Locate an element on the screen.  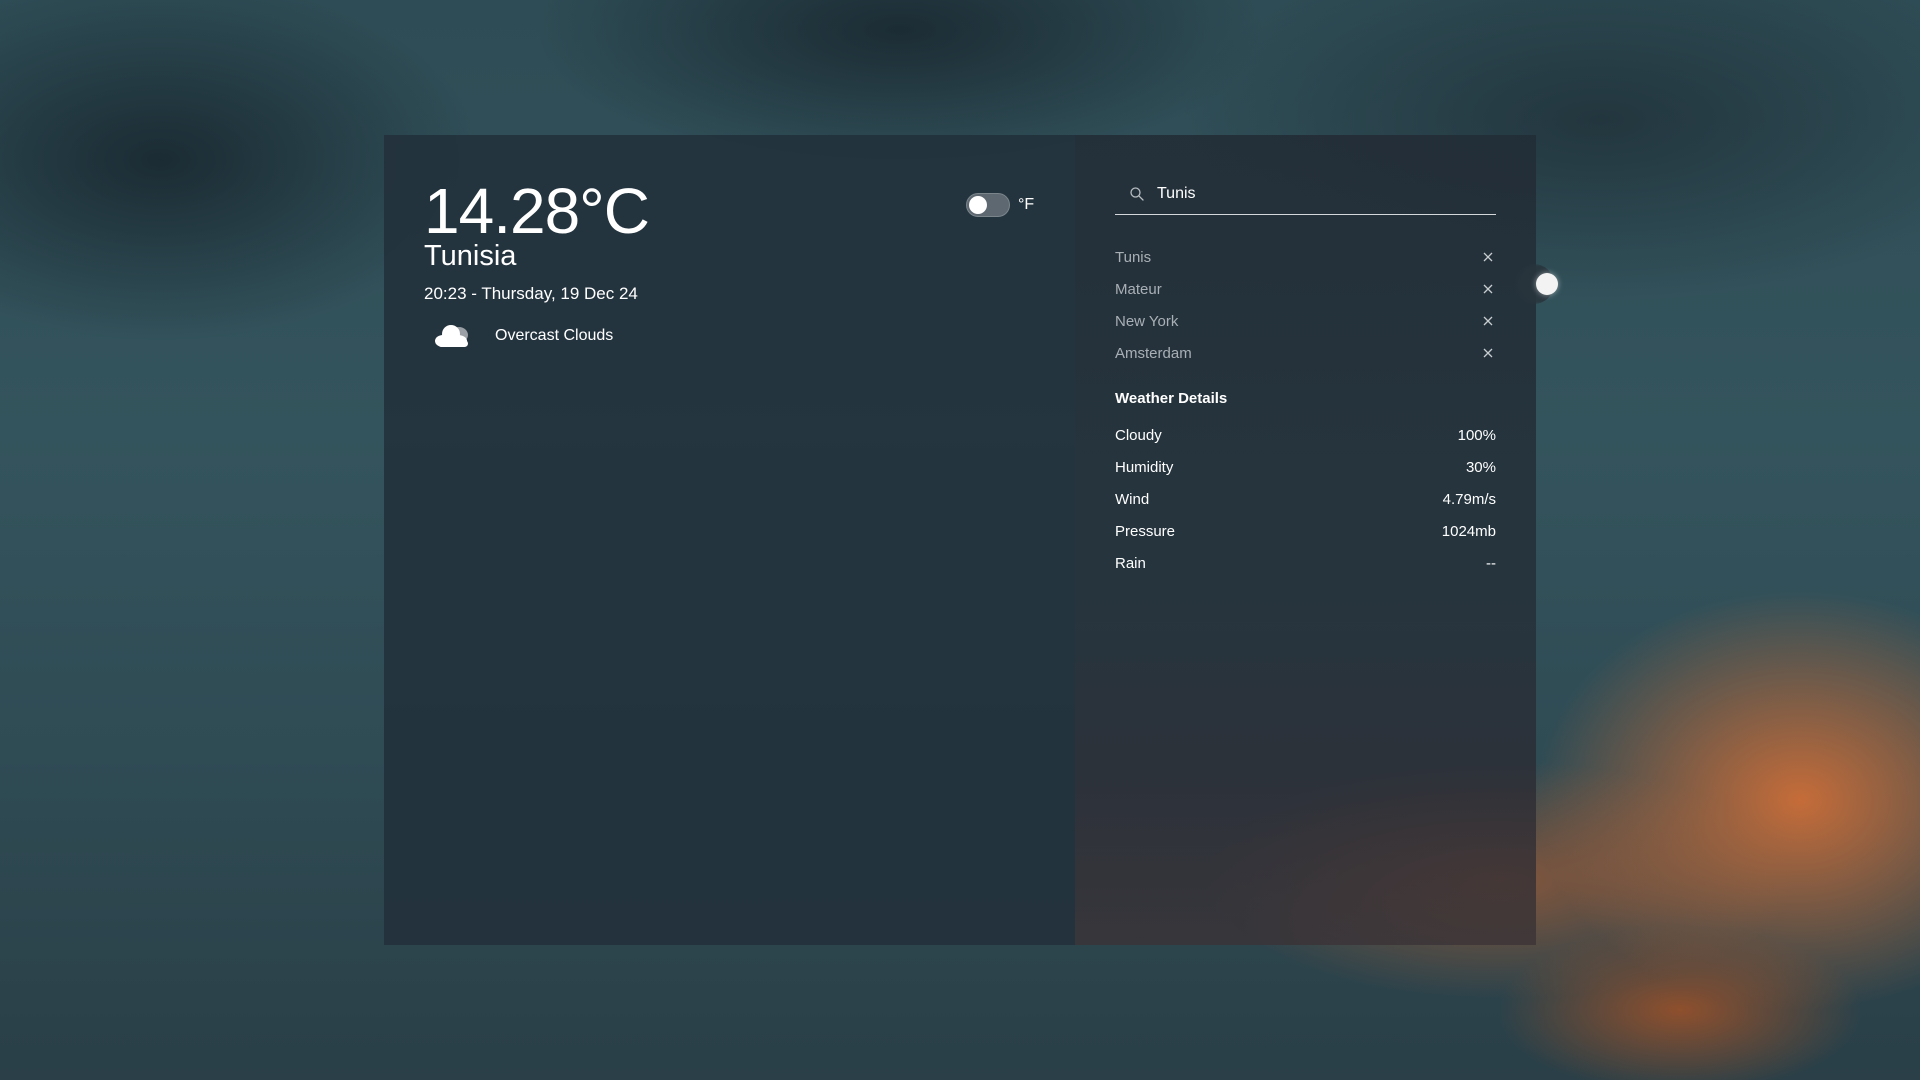
detail-row-pressure: Pressure 1024mb is located at coordinates (1305, 531).